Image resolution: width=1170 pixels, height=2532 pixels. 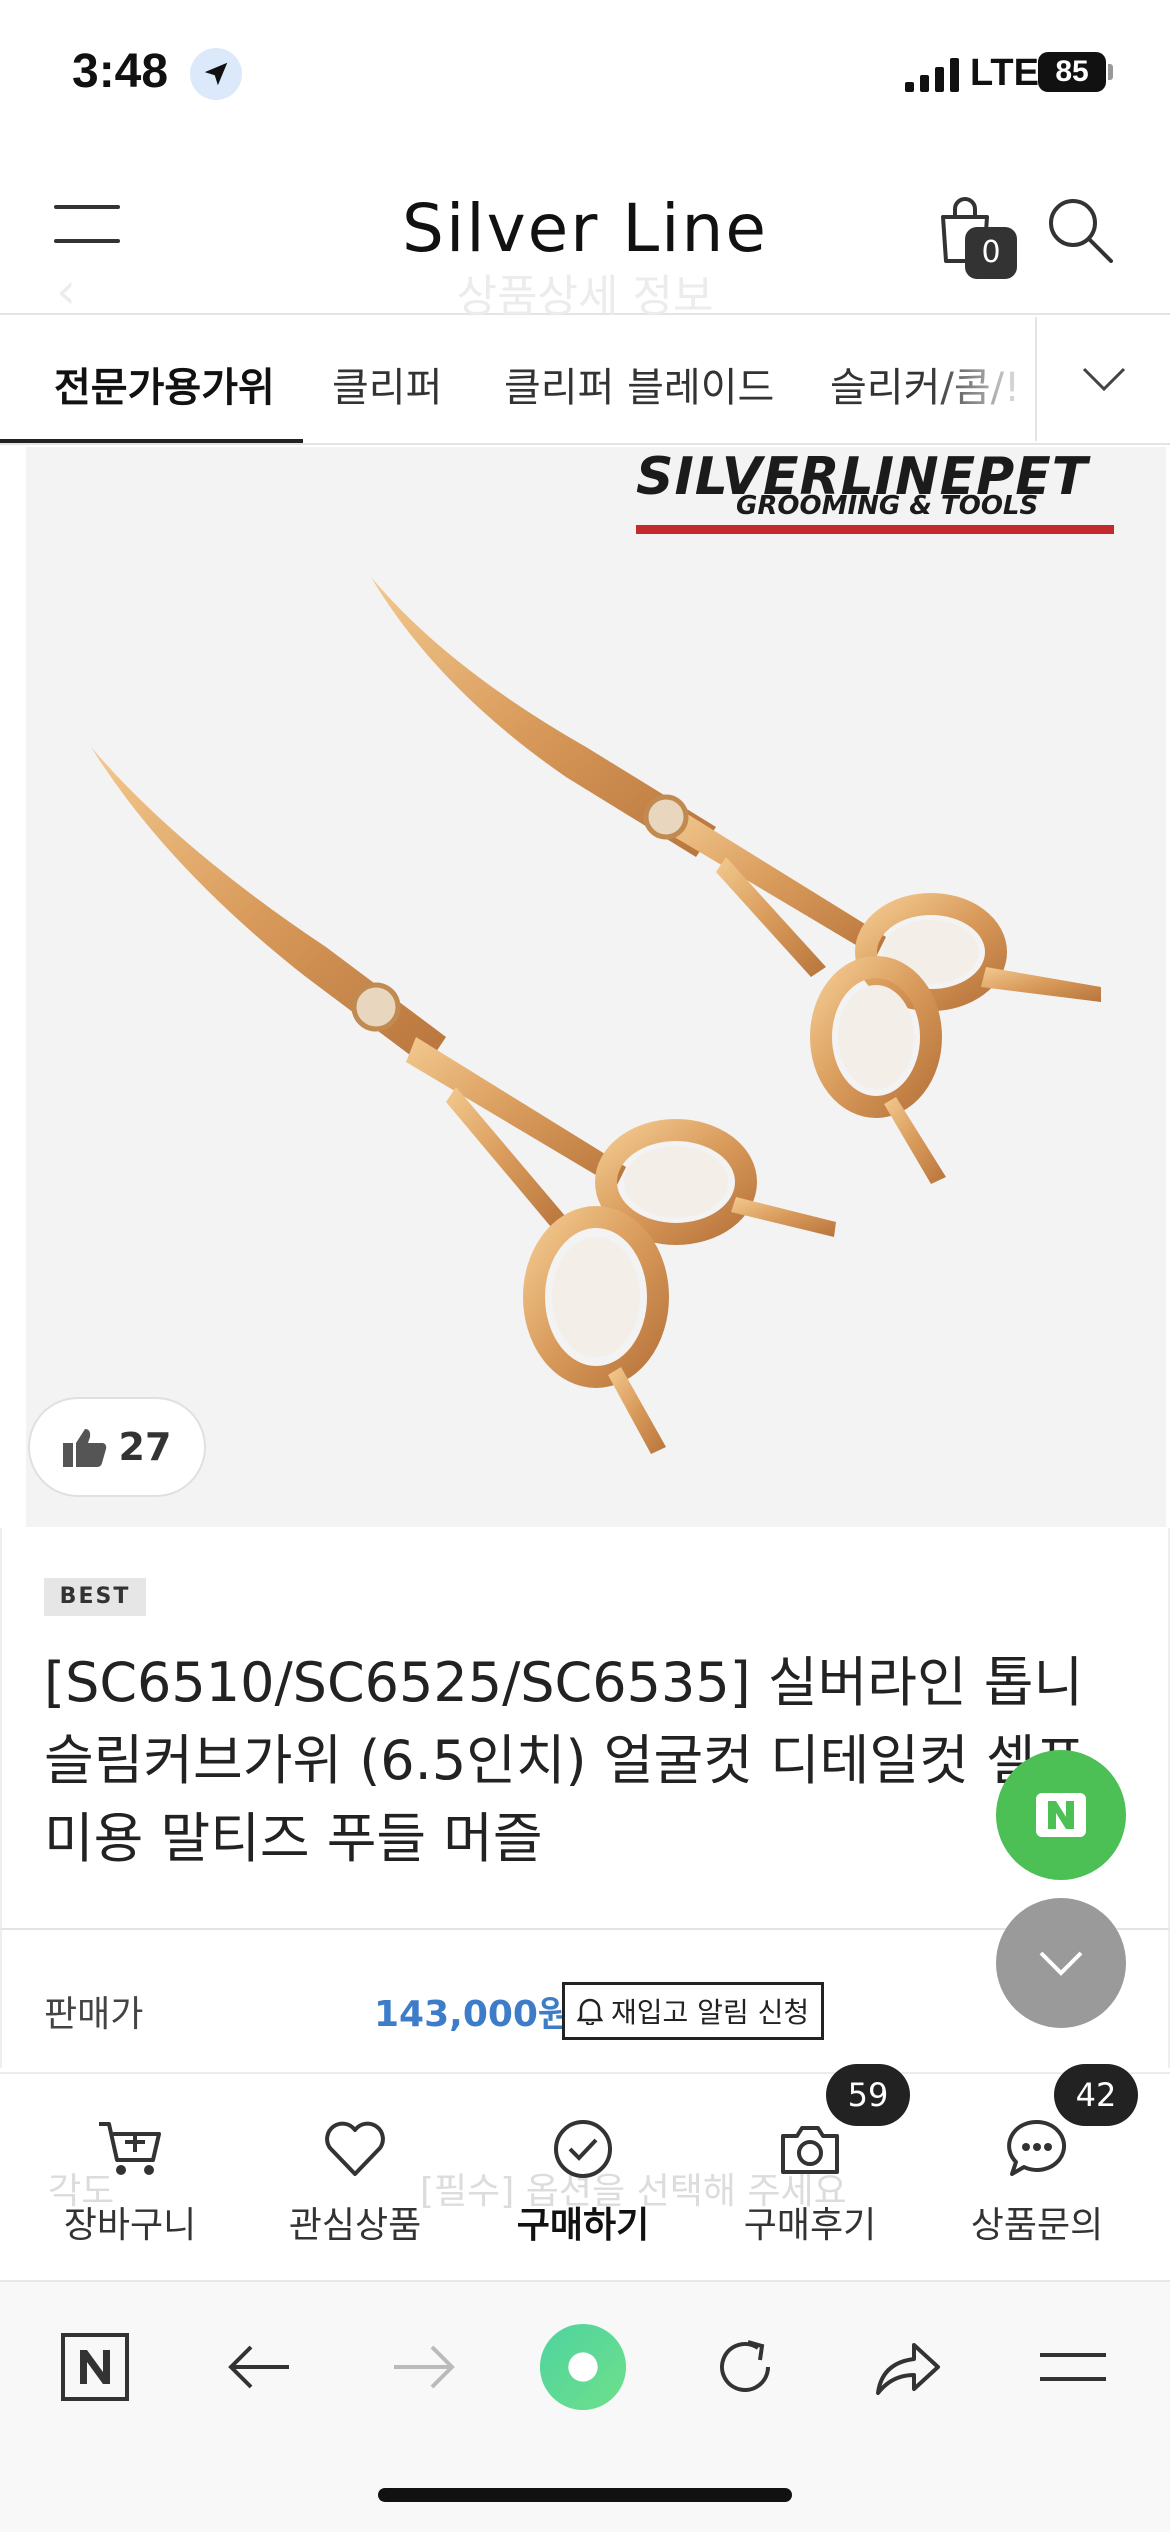 I want to click on reviews-count-badge: 59, so click(x=868, y=2095).